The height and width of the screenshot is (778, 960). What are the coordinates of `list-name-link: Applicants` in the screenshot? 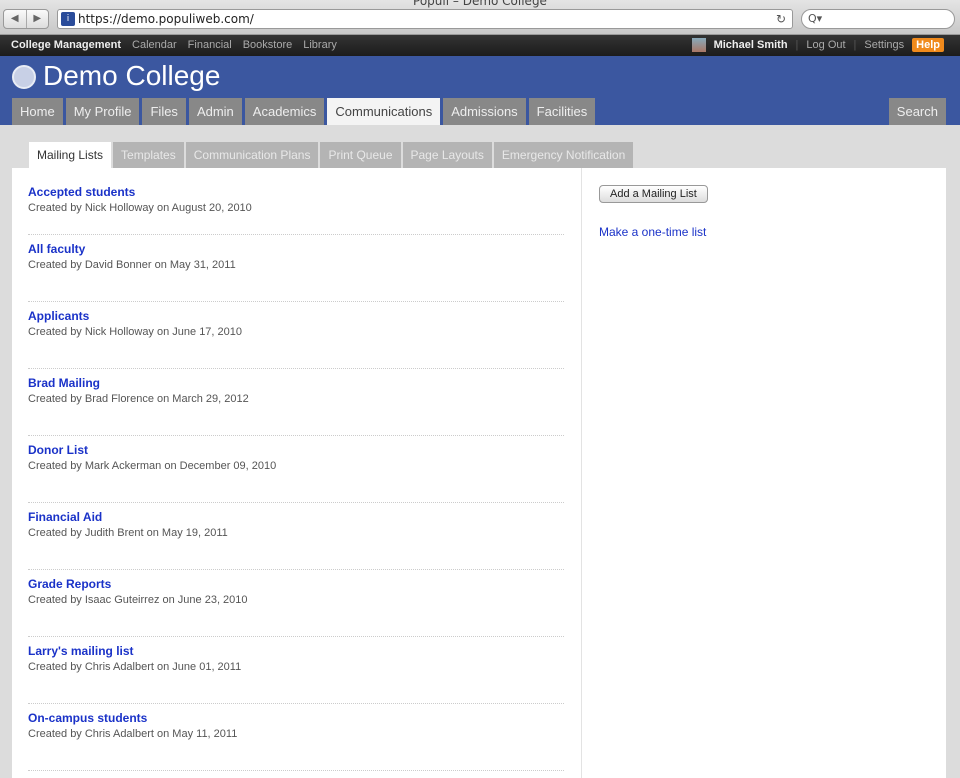 It's located at (296, 316).